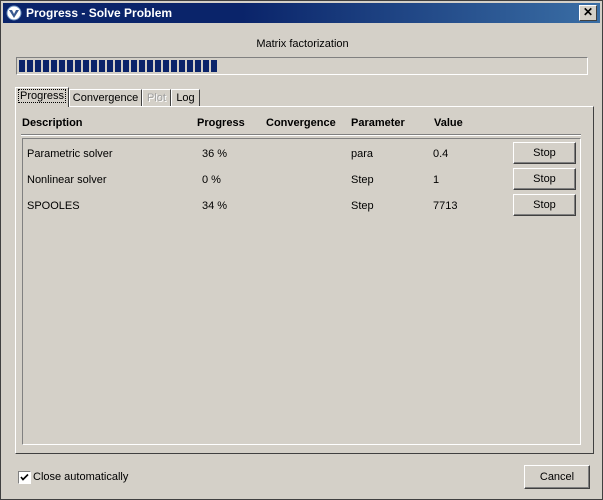 Image resolution: width=603 pixels, height=500 pixels. Describe the element at coordinates (544, 205) in the screenshot. I see `stop-button-spooles: Stop` at that location.